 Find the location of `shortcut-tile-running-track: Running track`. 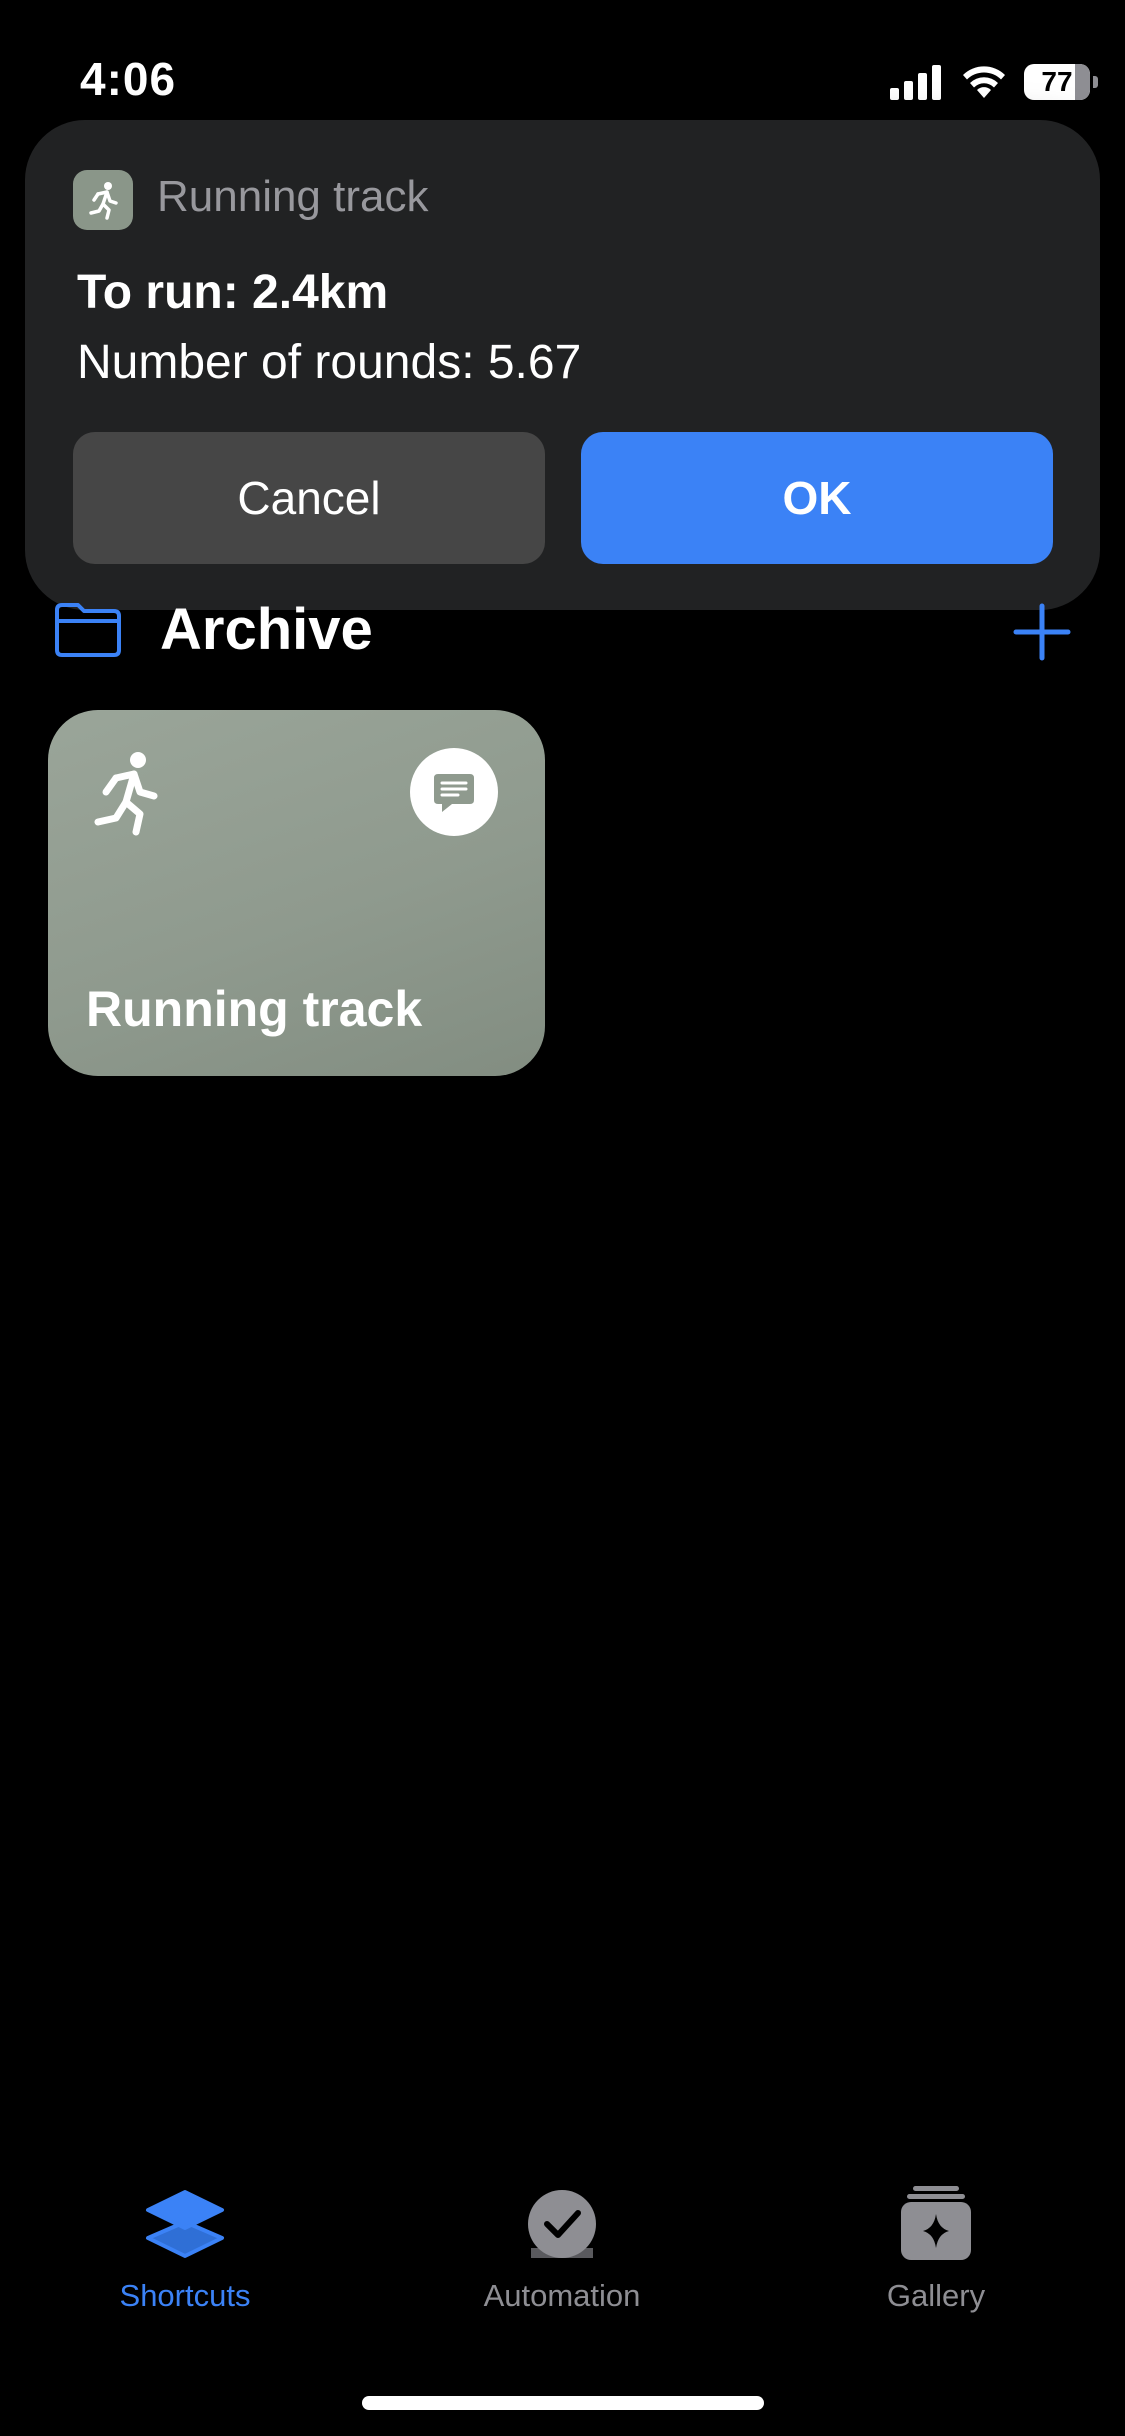

shortcut-tile-running-track: Running track is located at coordinates (296, 893).